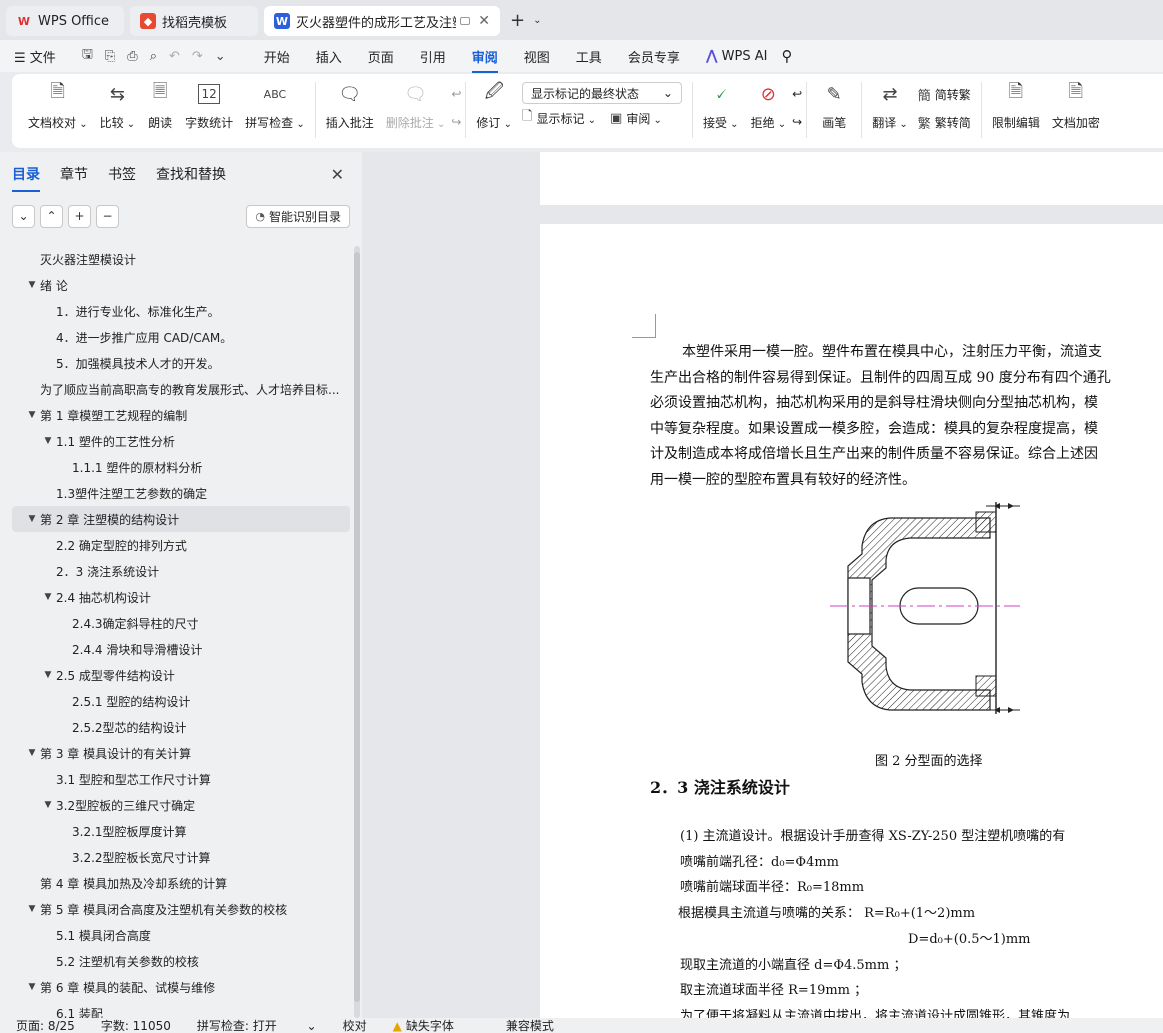 The image size is (1163, 1033). What do you see at coordinates (834, 105) in the screenshot?
I see `pen-button: ✎ 画笔` at bounding box center [834, 105].